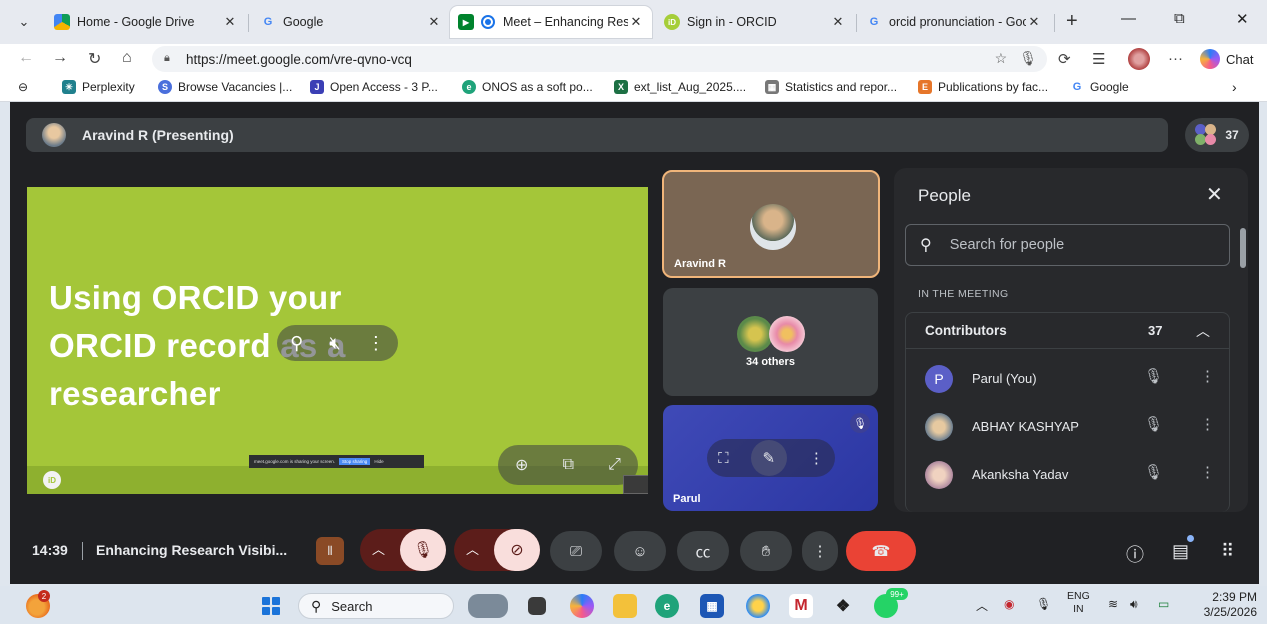  What do you see at coordinates (127, 58) in the screenshot?
I see `home-icon: ⌂` at bounding box center [127, 58].